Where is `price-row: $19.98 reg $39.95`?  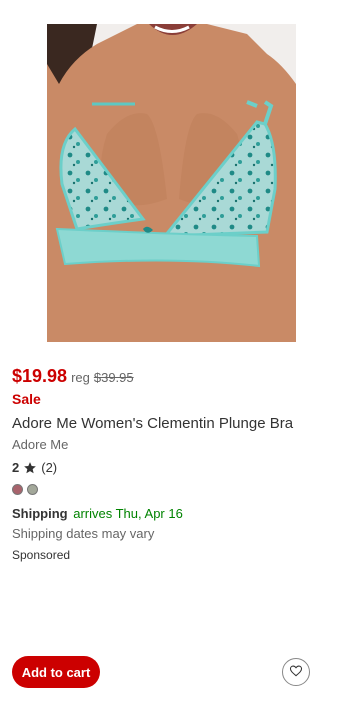 price-row: $19.98 reg $39.95 is located at coordinates (73, 376).